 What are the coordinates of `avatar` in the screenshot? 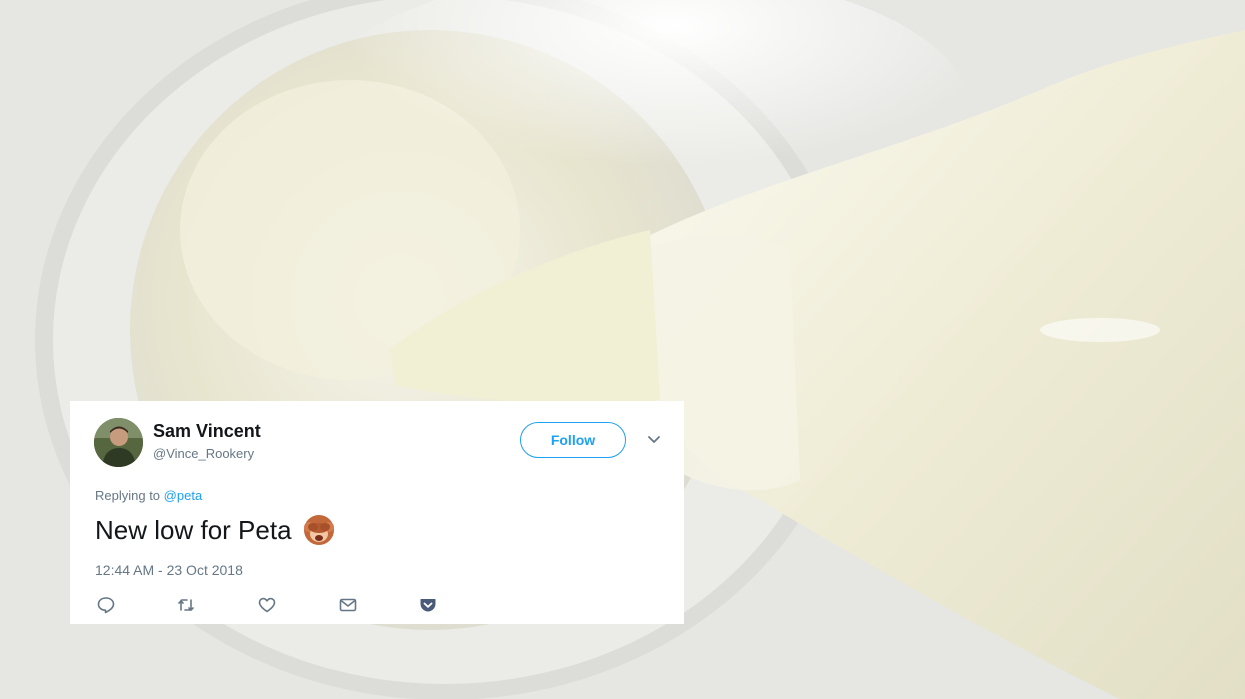 It's located at (118, 442).